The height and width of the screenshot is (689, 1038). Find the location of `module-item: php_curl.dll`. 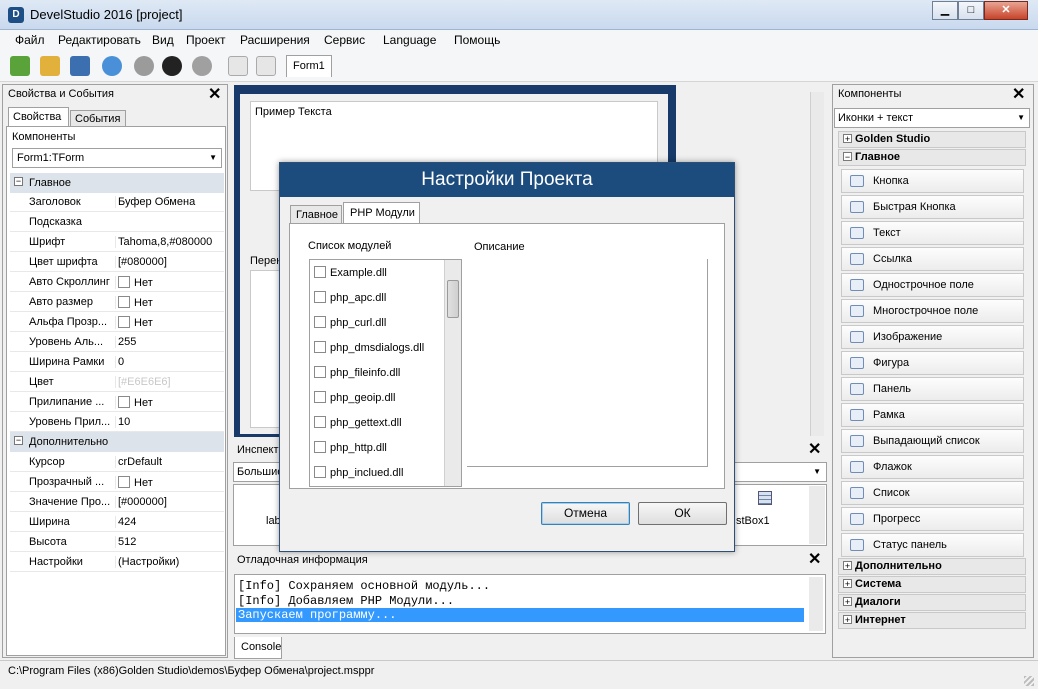

module-item: php_curl.dll is located at coordinates (350, 328).